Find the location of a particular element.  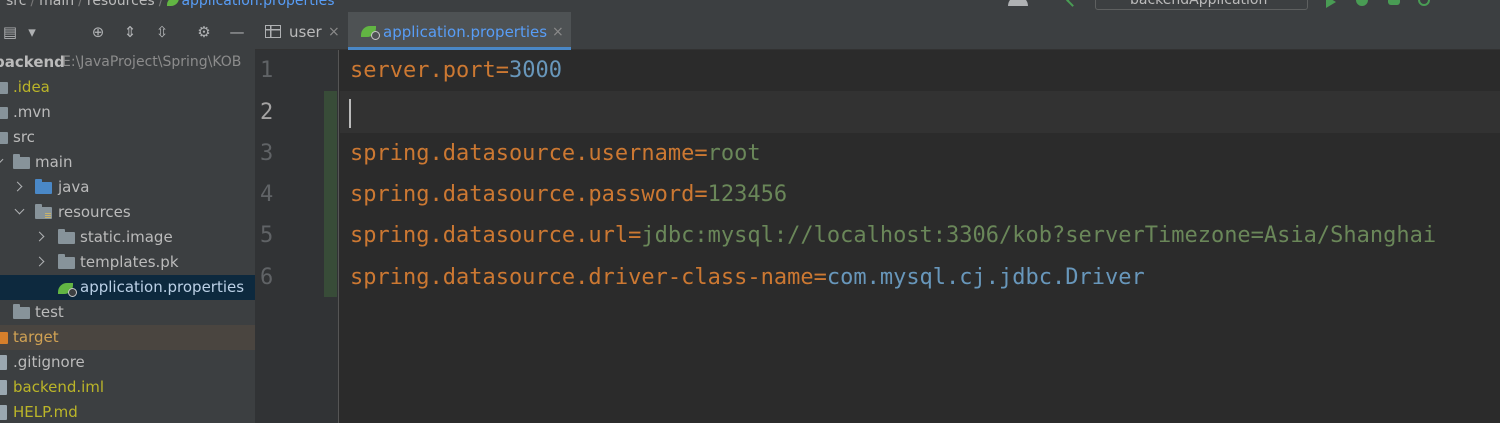

text-caret is located at coordinates (350, 113).